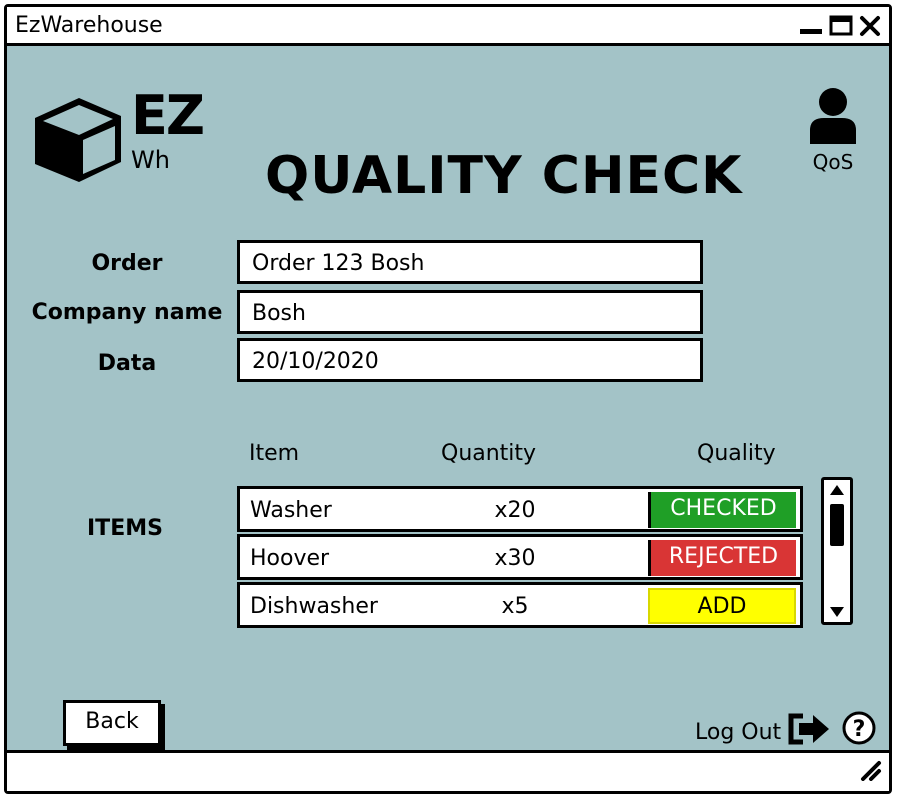 This screenshot has width=900, height=800. Describe the element at coordinates (291, 510) in the screenshot. I see `item-name: Washer` at that location.